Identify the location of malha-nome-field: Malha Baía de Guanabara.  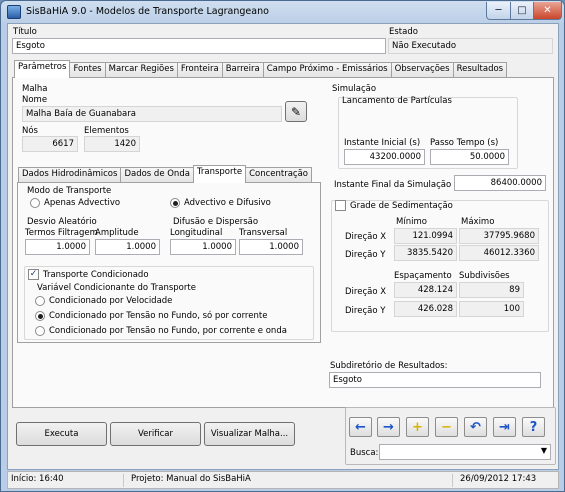
(152, 114).